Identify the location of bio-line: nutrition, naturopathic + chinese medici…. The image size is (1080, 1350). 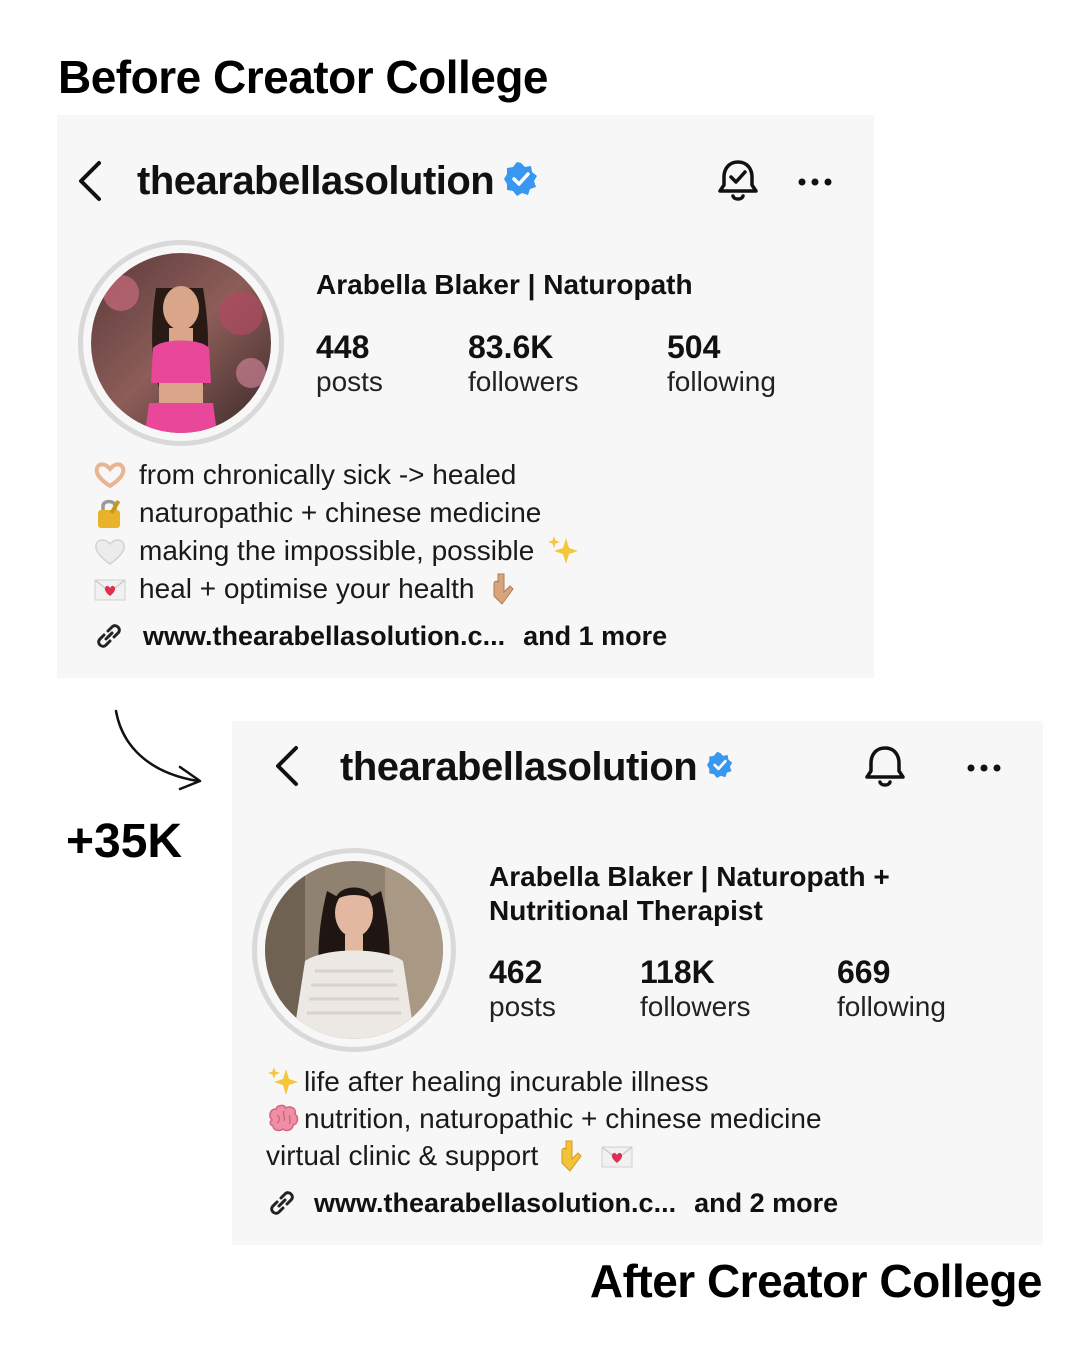
(544, 1119).